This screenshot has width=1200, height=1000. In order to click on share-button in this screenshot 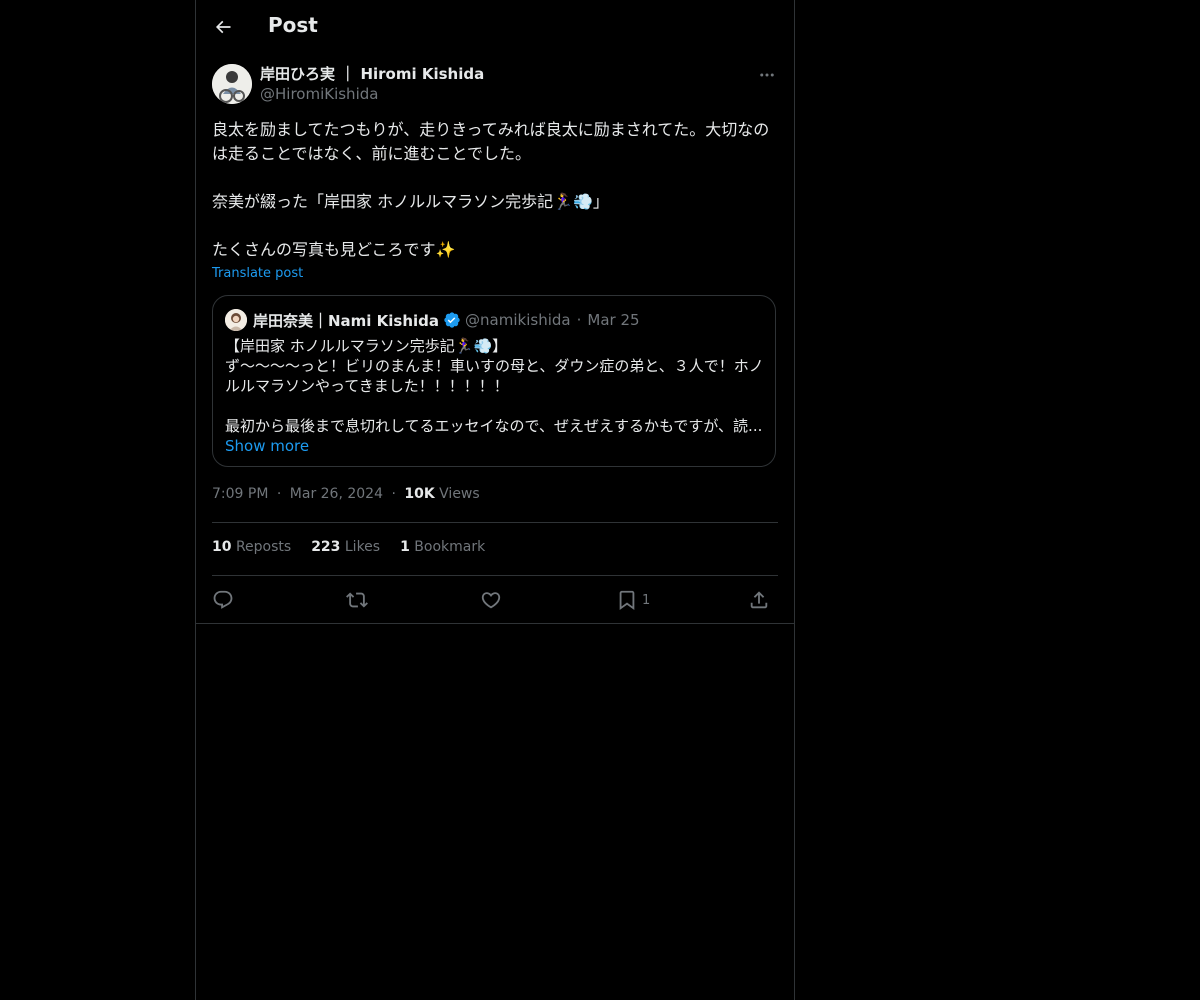, I will do `click(759, 600)`.